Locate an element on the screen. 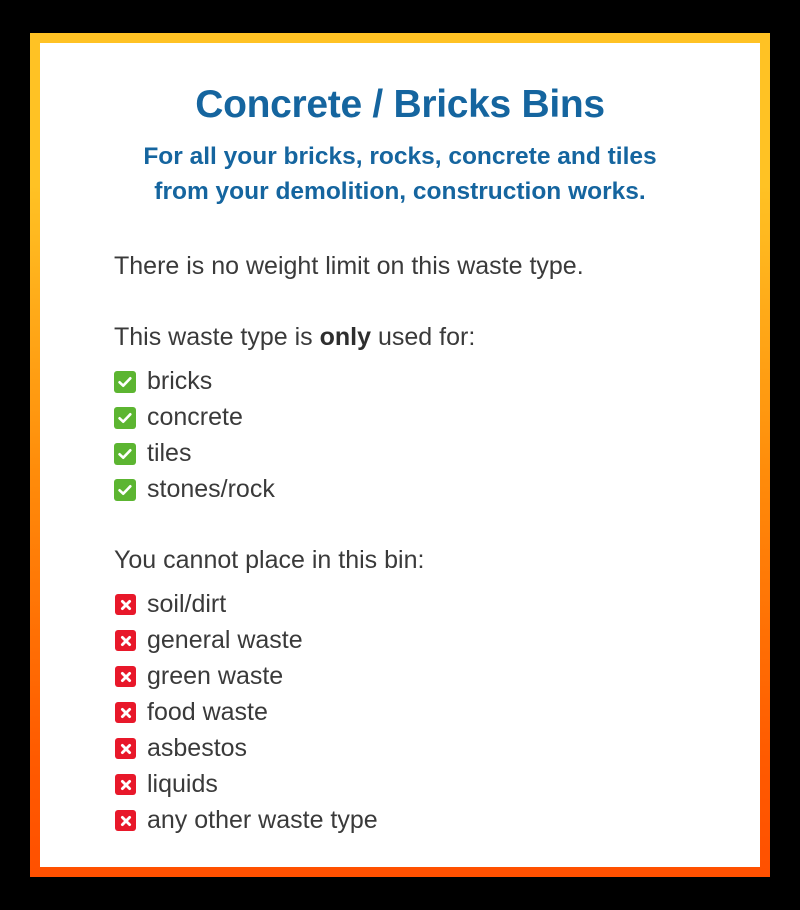 This screenshot has width=800, height=910. list-item: food waste is located at coordinates (437, 713).